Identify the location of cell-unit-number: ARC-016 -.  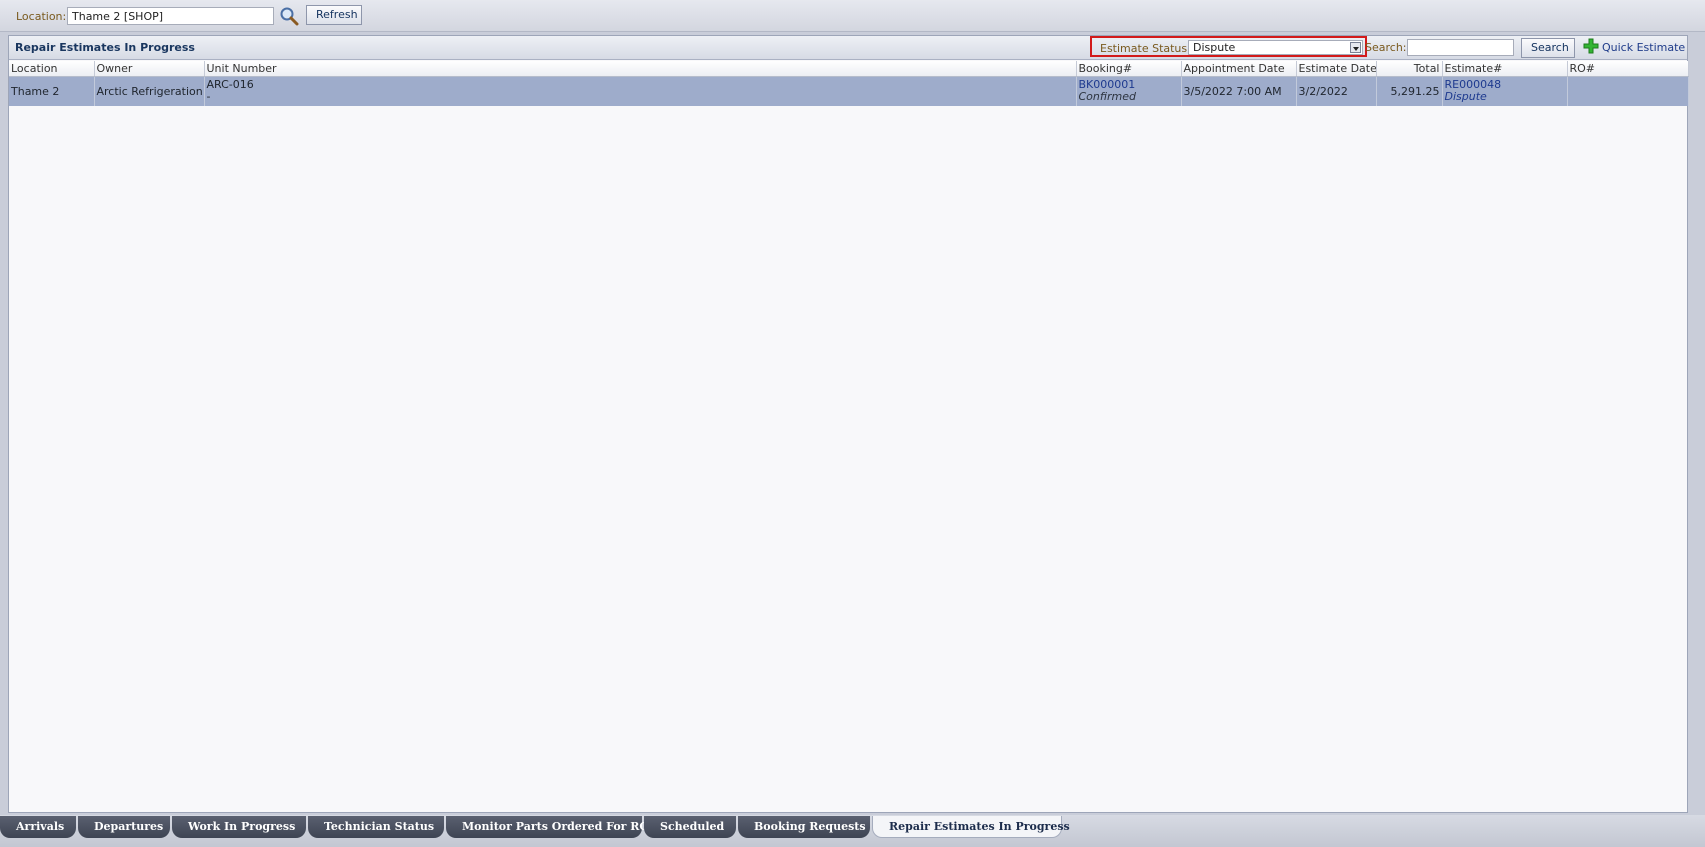
(640, 91).